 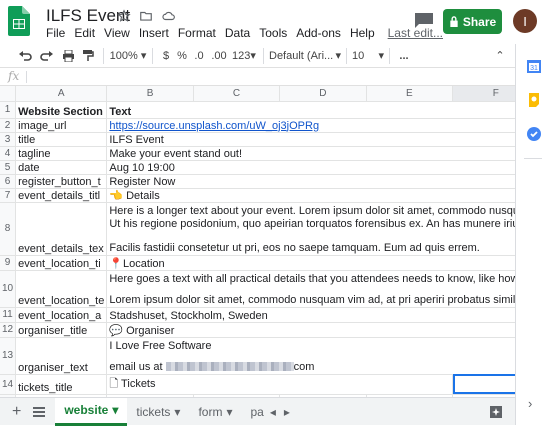 I want to click on percent-button: %, so click(x=182, y=56).